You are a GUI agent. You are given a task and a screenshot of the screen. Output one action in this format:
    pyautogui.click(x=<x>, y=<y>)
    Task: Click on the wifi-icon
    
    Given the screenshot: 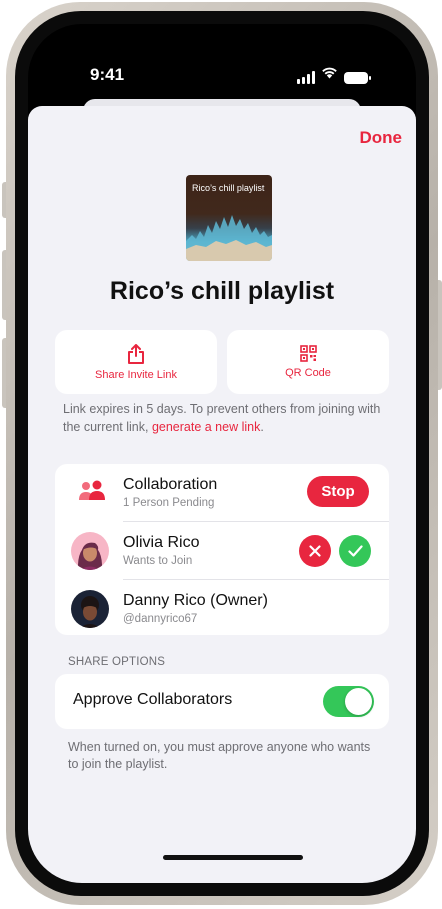 What is the action you would take?
    pyautogui.click(x=329, y=75)
    